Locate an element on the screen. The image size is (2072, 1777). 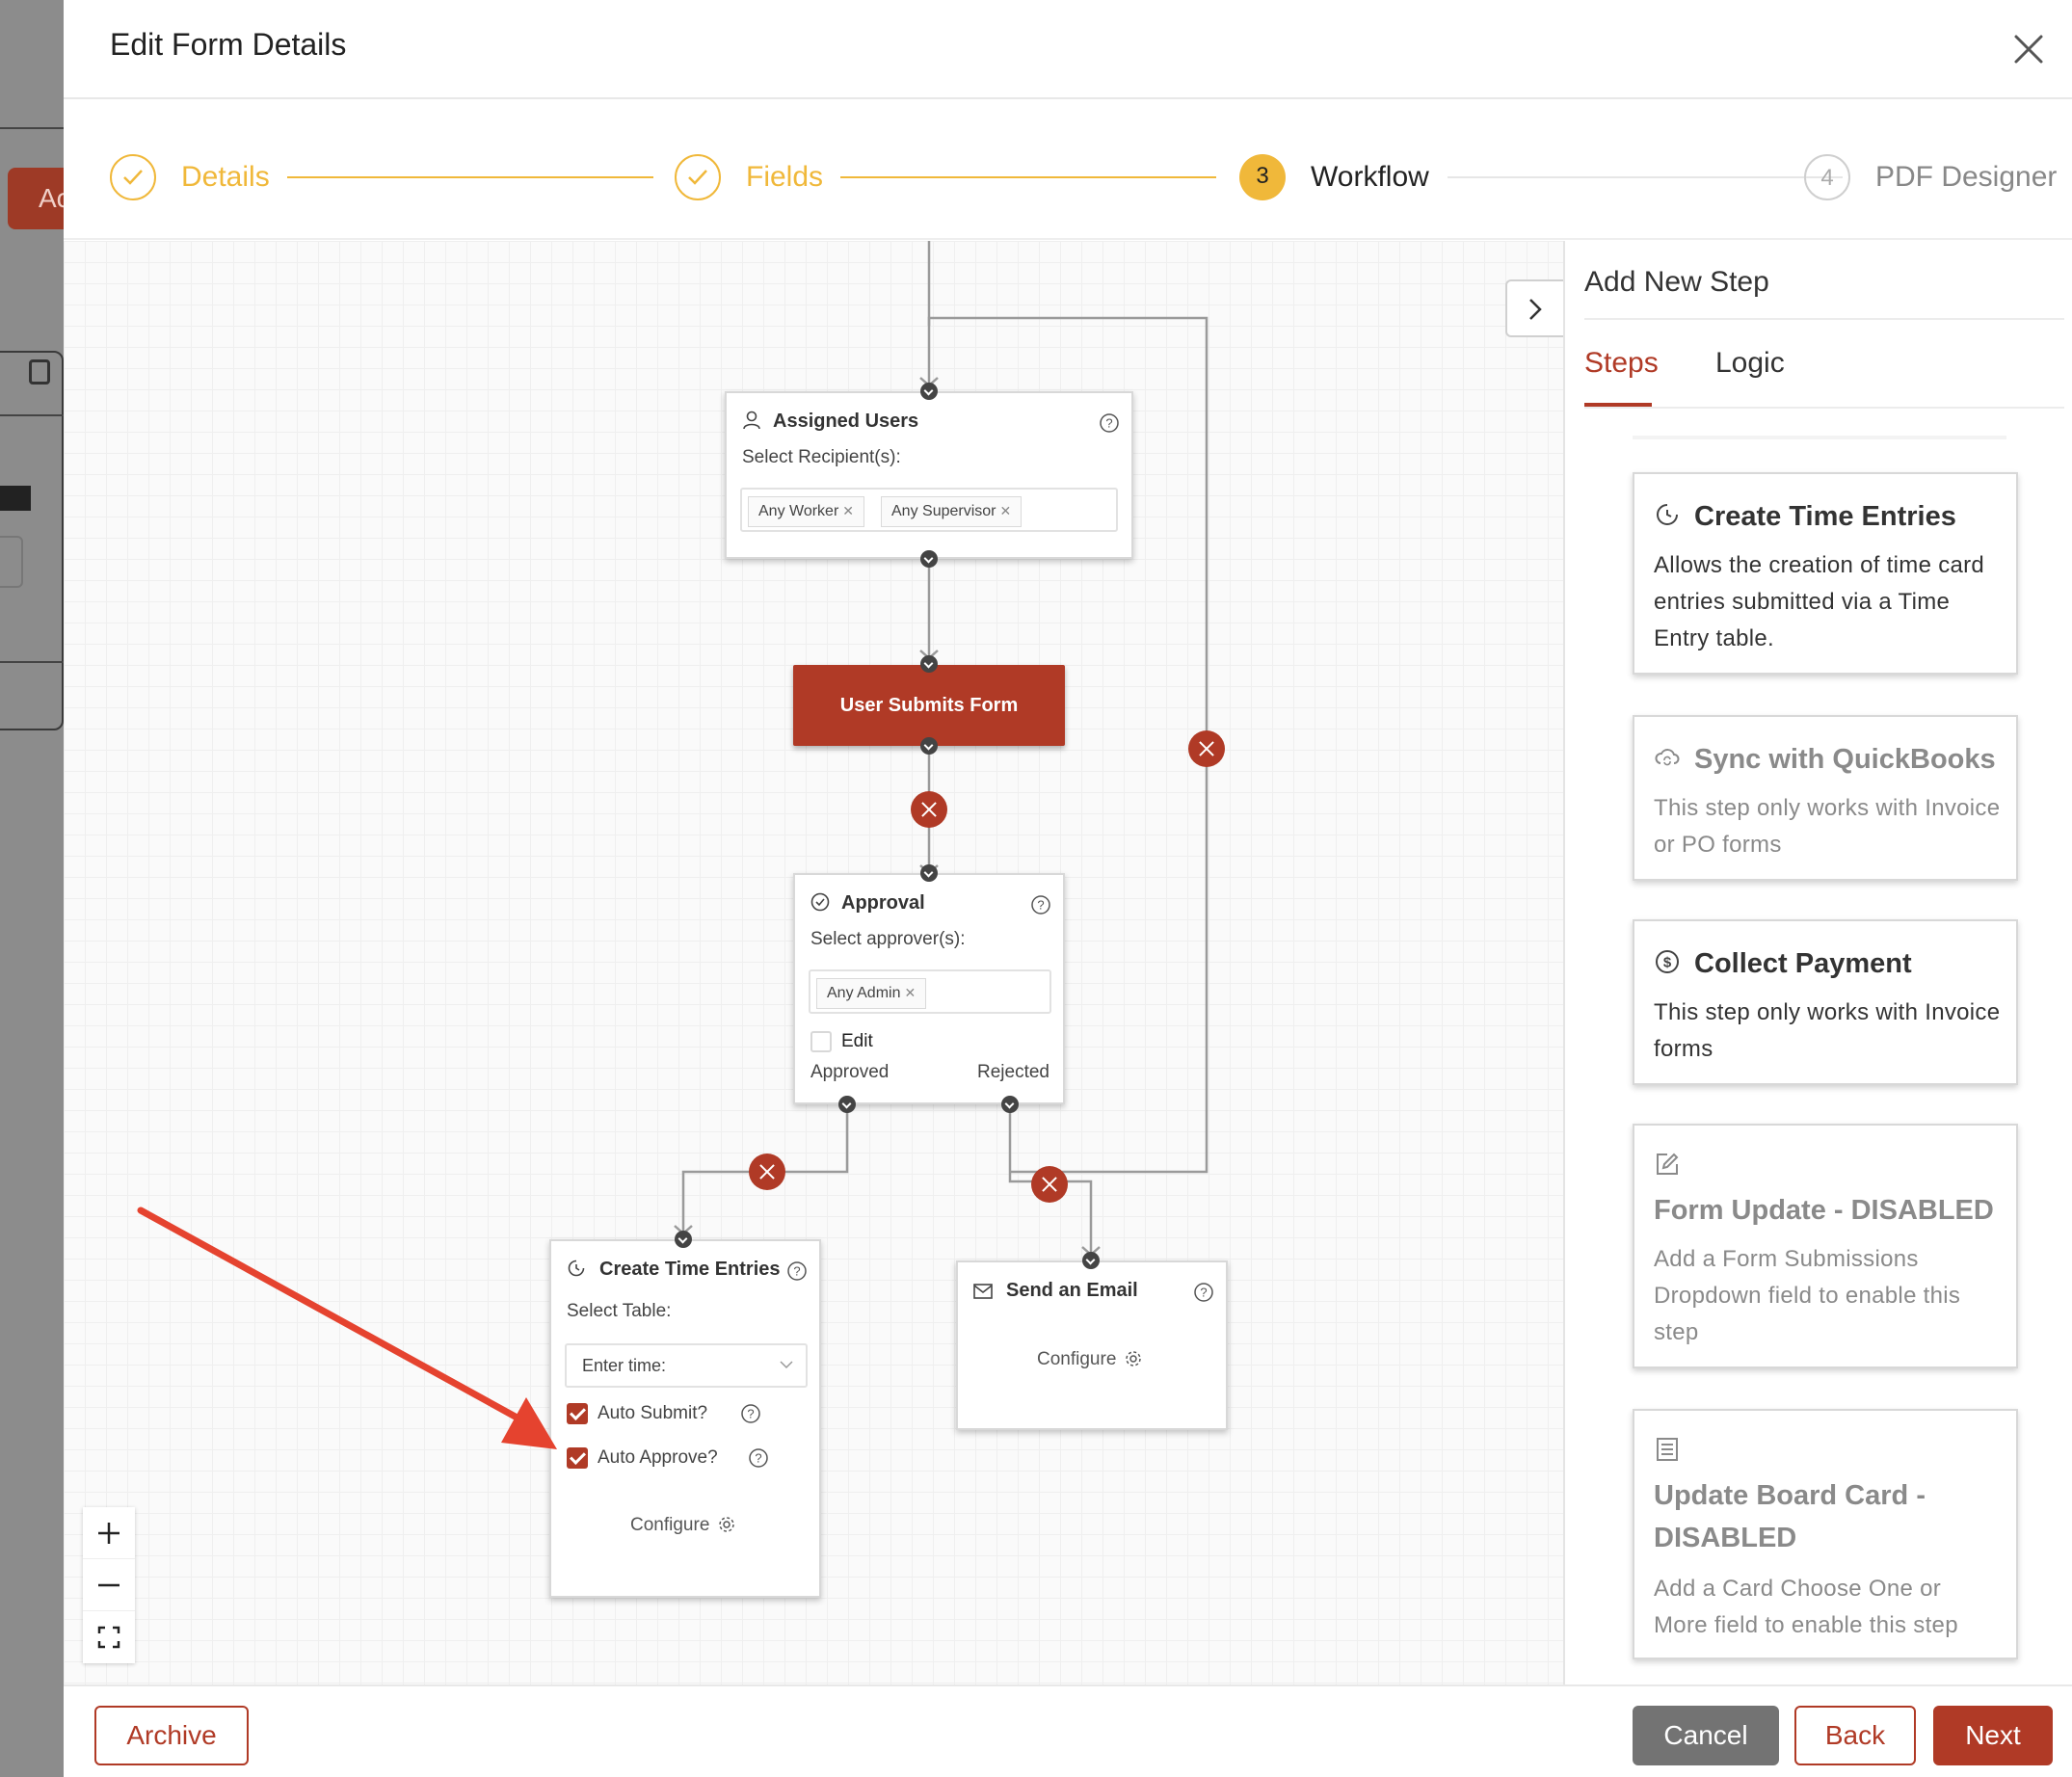
close-icon is located at coordinates (2029, 49).